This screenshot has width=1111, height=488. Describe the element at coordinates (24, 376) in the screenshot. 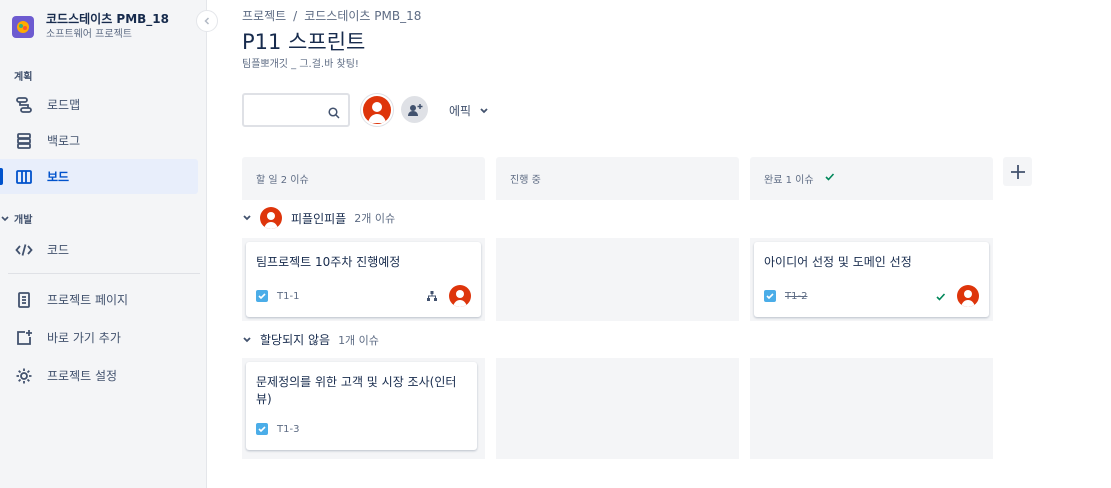

I see `gear-icon` at that location.